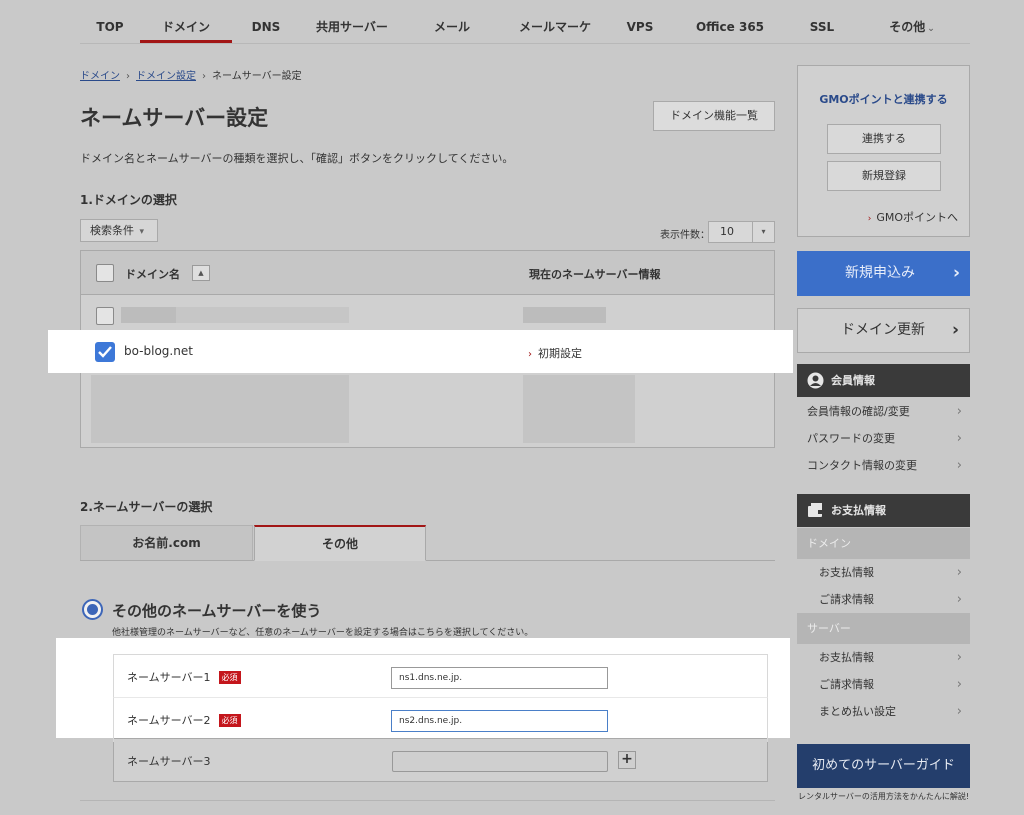 Image resolution: width=1024 pixels, height=815 pixels. What do you see at coordinates (166, 76) in the screenshot?
I see `breadcrumb-domain-settings: ドメイン設定` at bounding box center [166, 76].